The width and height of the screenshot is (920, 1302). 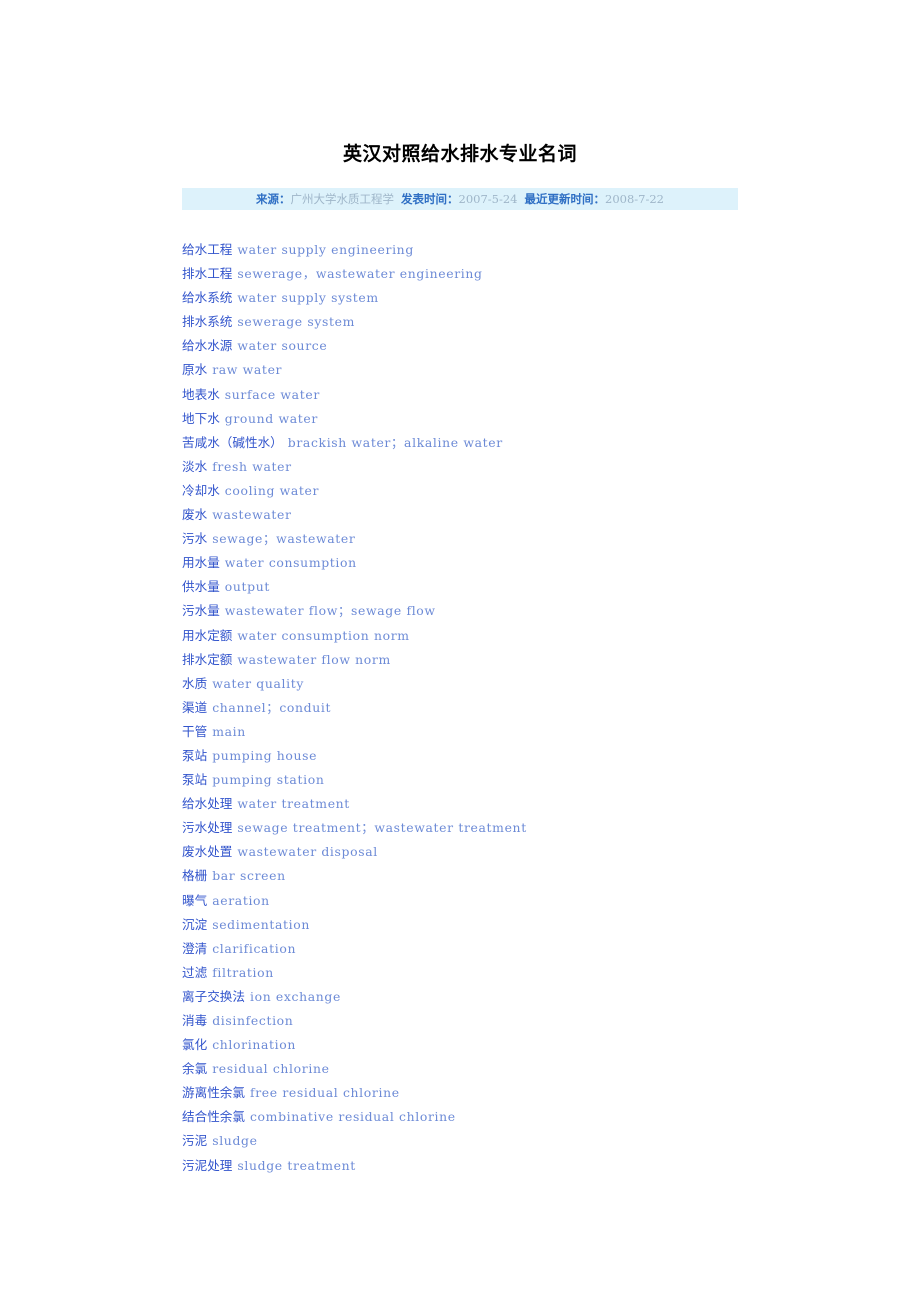 What do you see at coordinates (207, 346) in the screenshot?
I see `term-chinese: 给水水源` at bounding box center [207, 346].